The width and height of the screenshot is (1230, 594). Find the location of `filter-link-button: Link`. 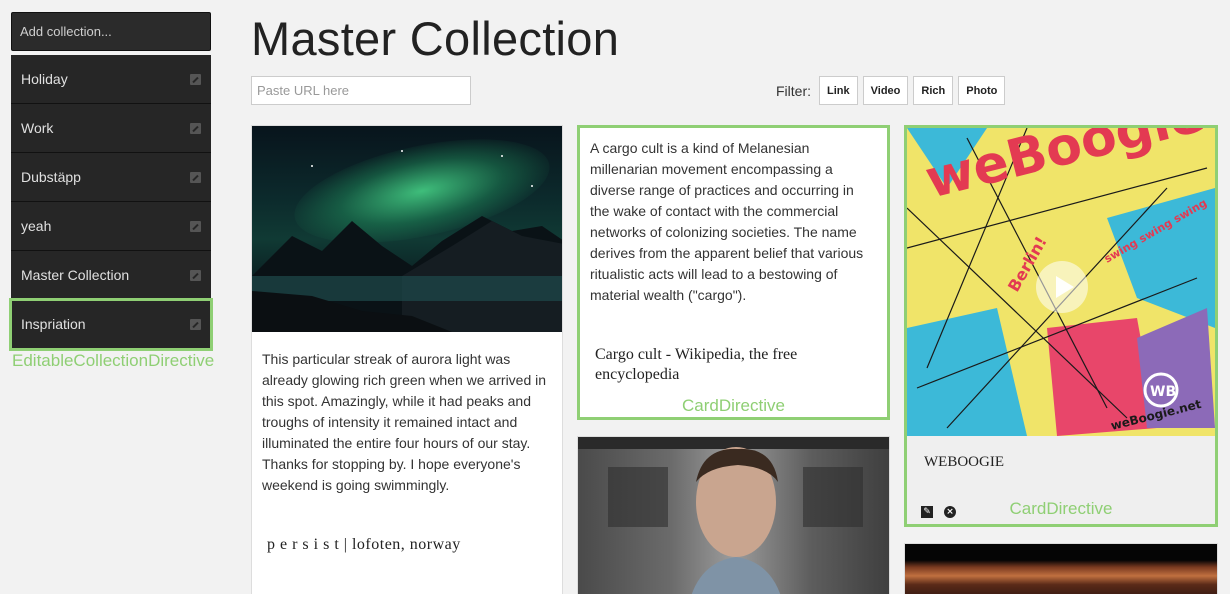

filter-link-button: Link is located at coordinates (838, 90).